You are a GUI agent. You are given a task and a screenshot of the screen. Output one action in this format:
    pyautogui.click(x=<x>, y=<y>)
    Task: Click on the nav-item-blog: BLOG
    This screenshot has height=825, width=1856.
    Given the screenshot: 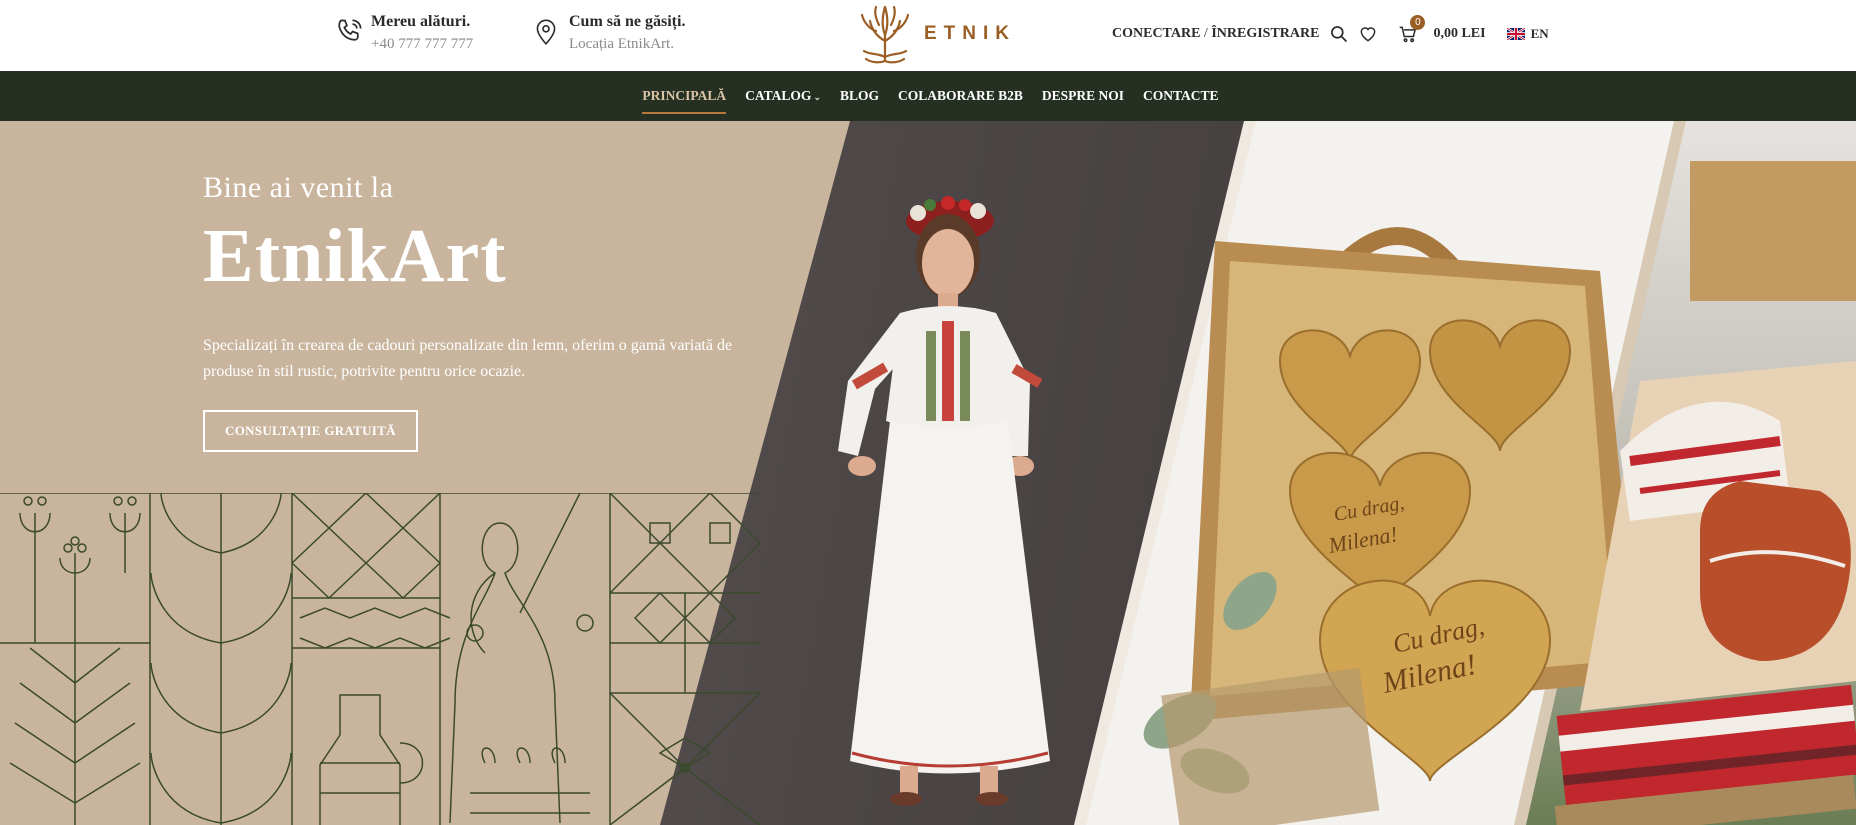 What is the action you would take?
    pyautogui.click(x=859, y=96)
    